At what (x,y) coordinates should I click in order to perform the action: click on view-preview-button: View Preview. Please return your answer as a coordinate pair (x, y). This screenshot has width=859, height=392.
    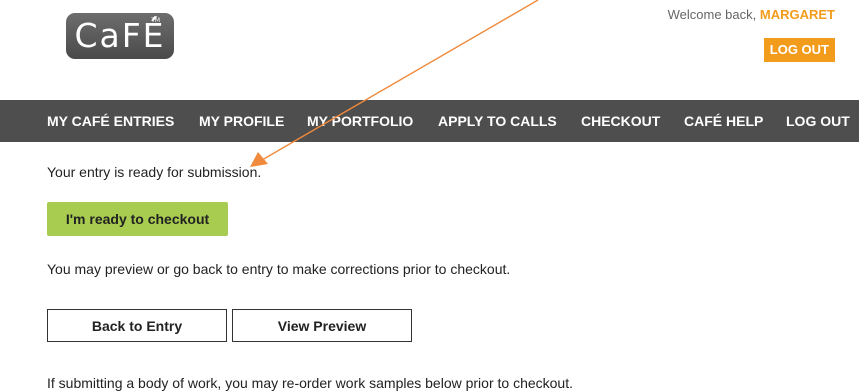
    Looking at the image, I should click on (322, 325).